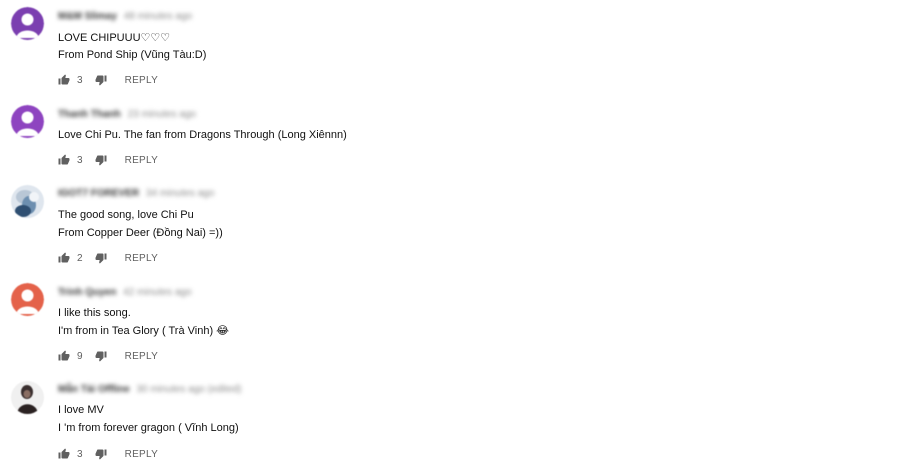 This screenshot has width=899, height=471. What do you see at coordinates (144, 331) in the screenshot?
I see `comment-text-line: I'm from in Tea Glory ( Trà Vinh) 😂` at bounding box center [144, 331].